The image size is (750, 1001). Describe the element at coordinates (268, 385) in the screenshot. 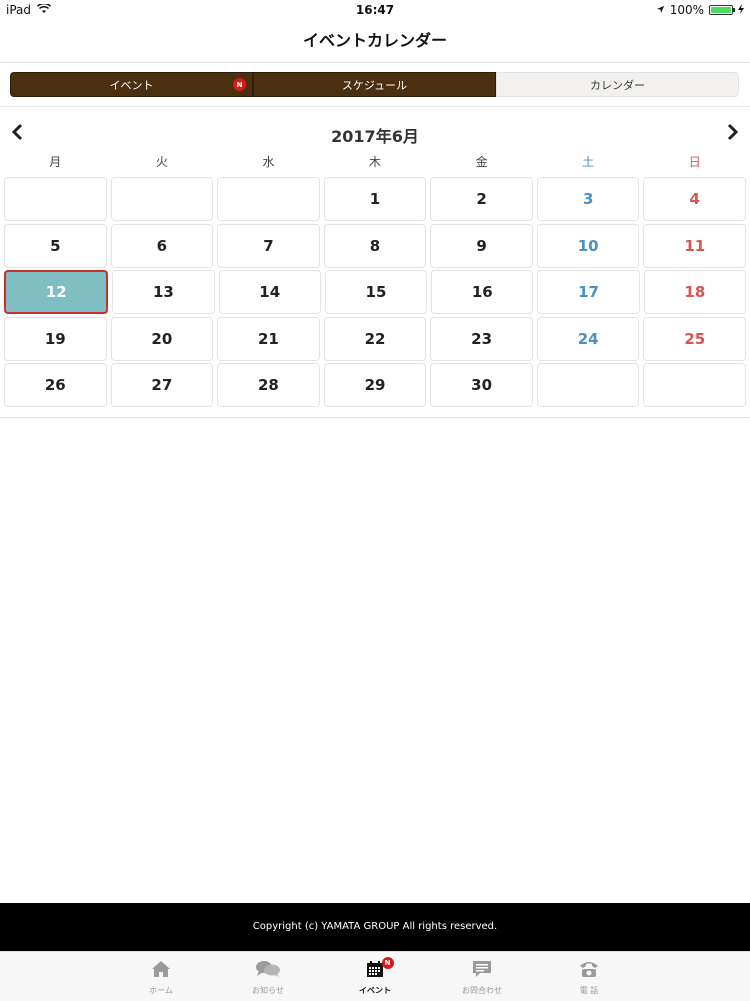

I see `day-cell: 28` at that location.